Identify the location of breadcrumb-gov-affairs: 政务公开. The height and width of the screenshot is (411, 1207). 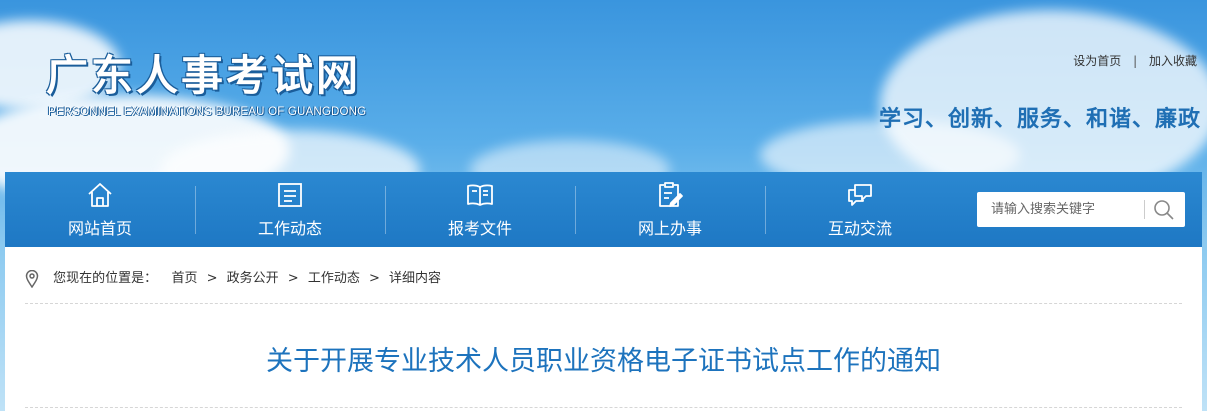
(253, 278).